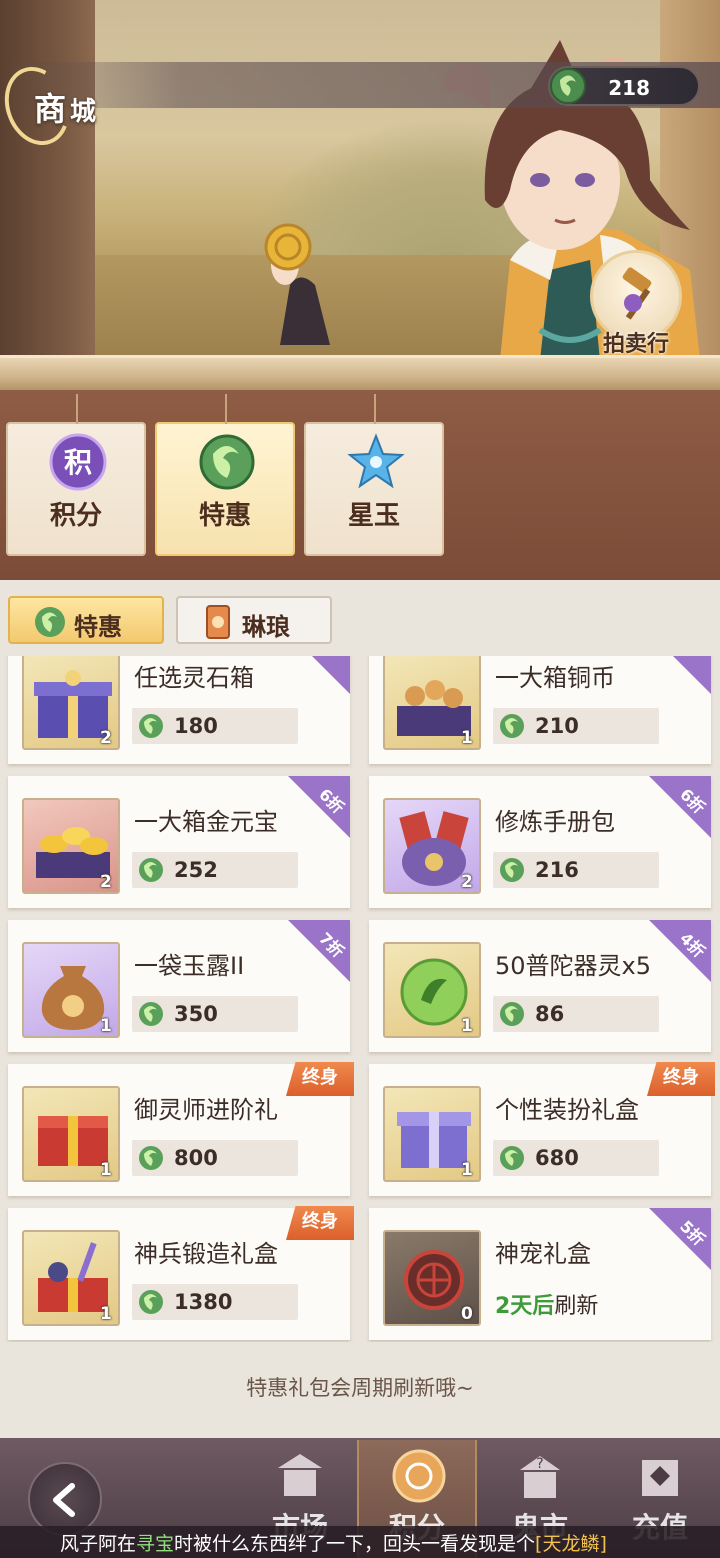 This screenshot has width=720, height=1558. What do you see at coordinates (543, 1254) in the screenshot?
I see `item-name: 神宠礼盒` at bounding box center [543, 1254].